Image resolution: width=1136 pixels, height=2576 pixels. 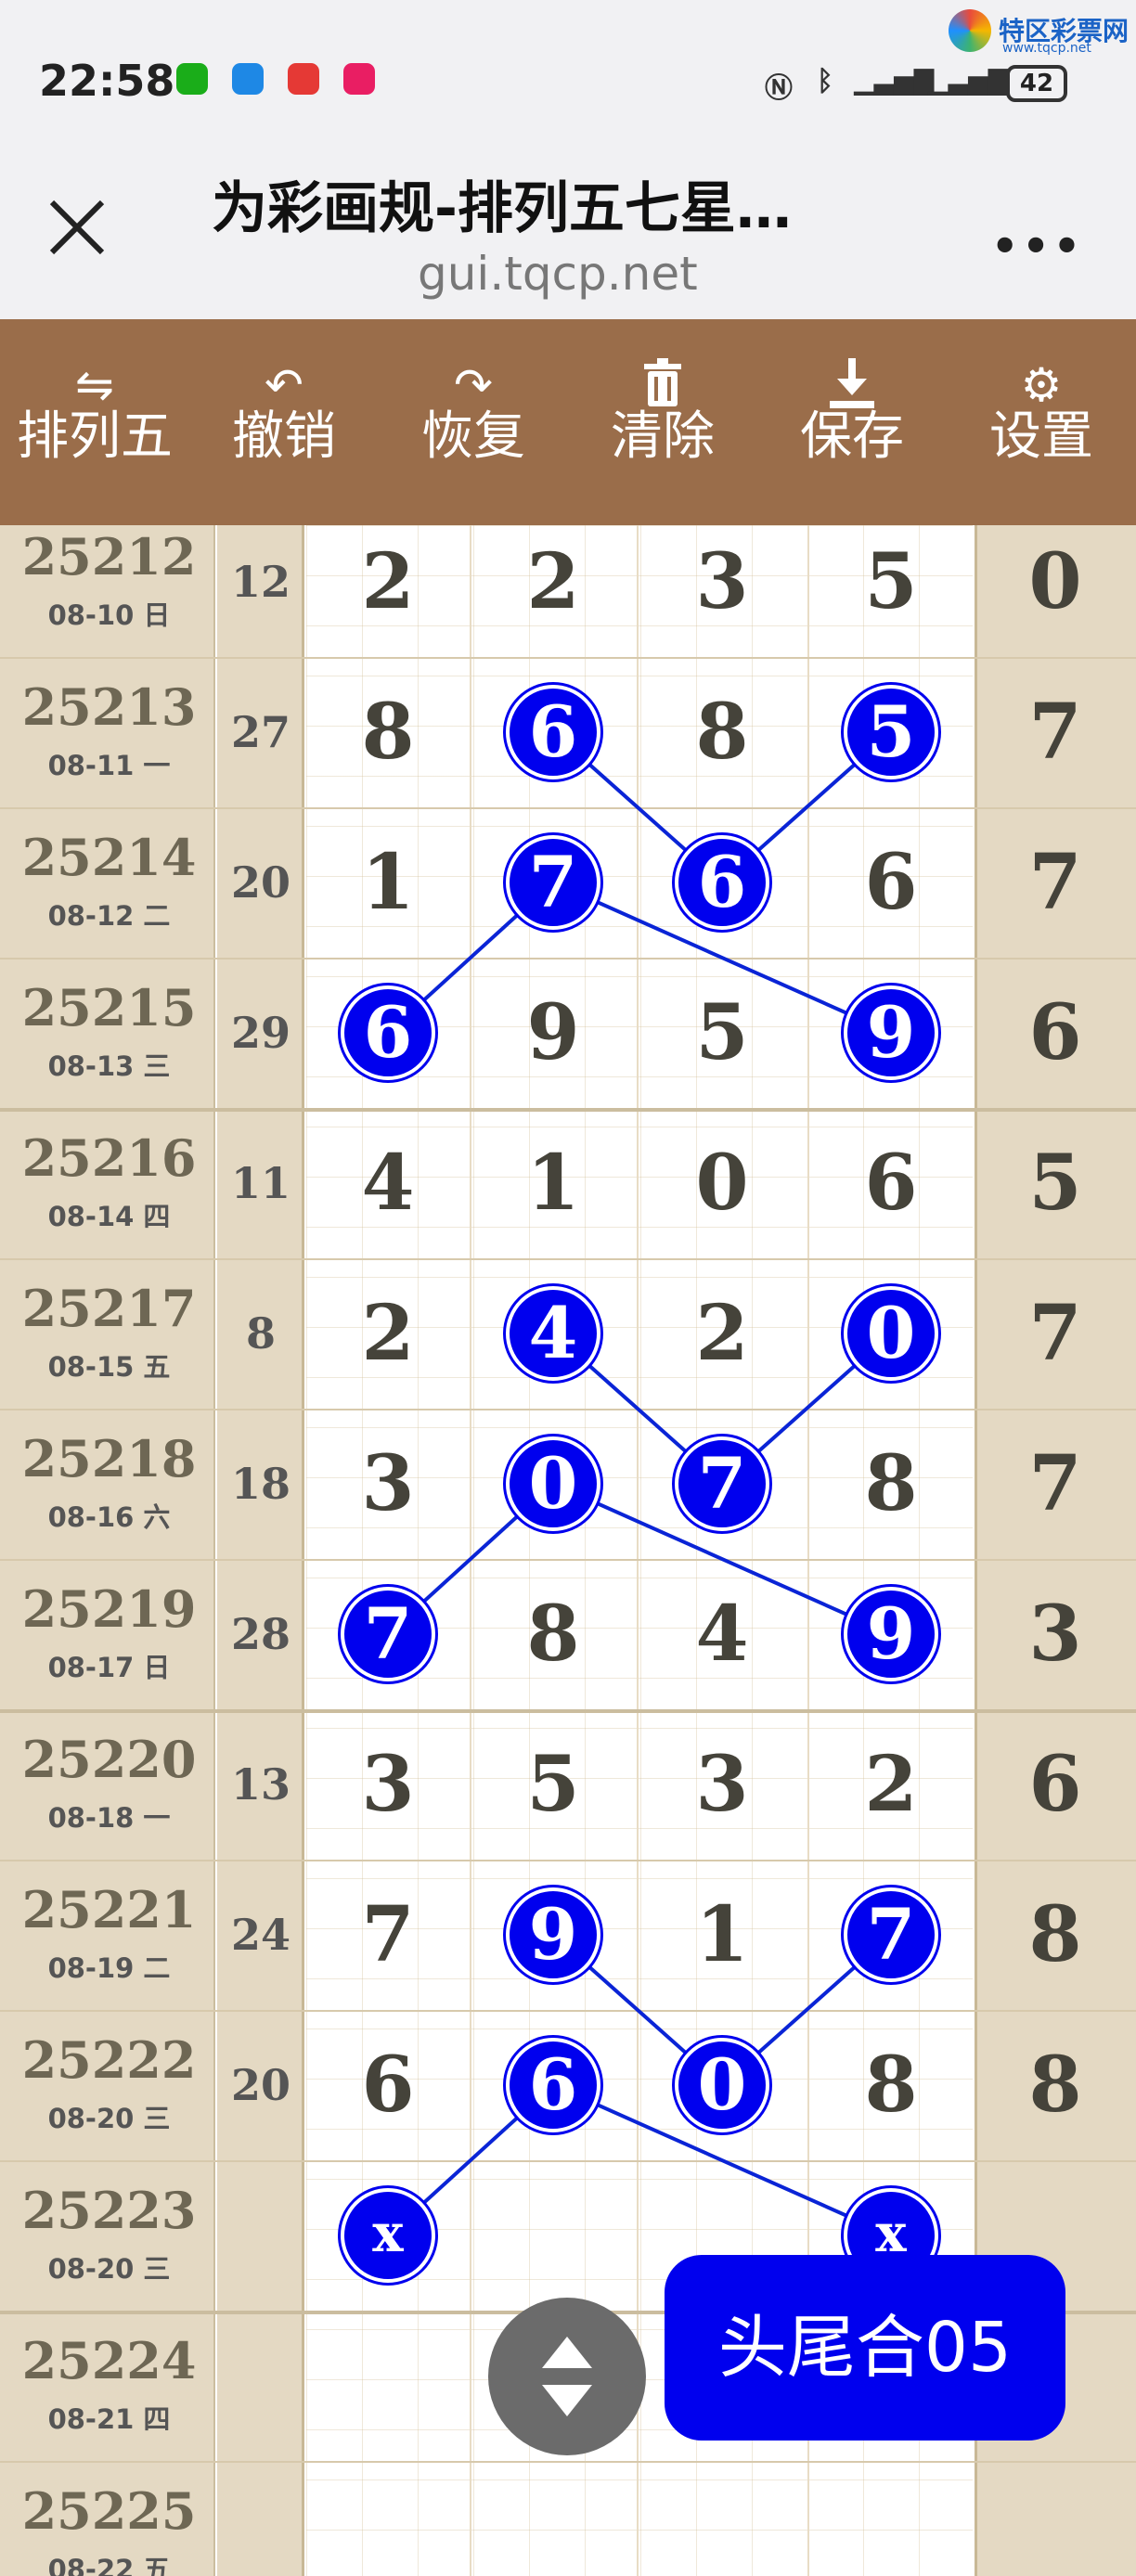 What do you see at coordinates (1046, 48) in the screenshot?
I see `watermark-url: www.tqcp.net` at bounding box center [1046, 48].